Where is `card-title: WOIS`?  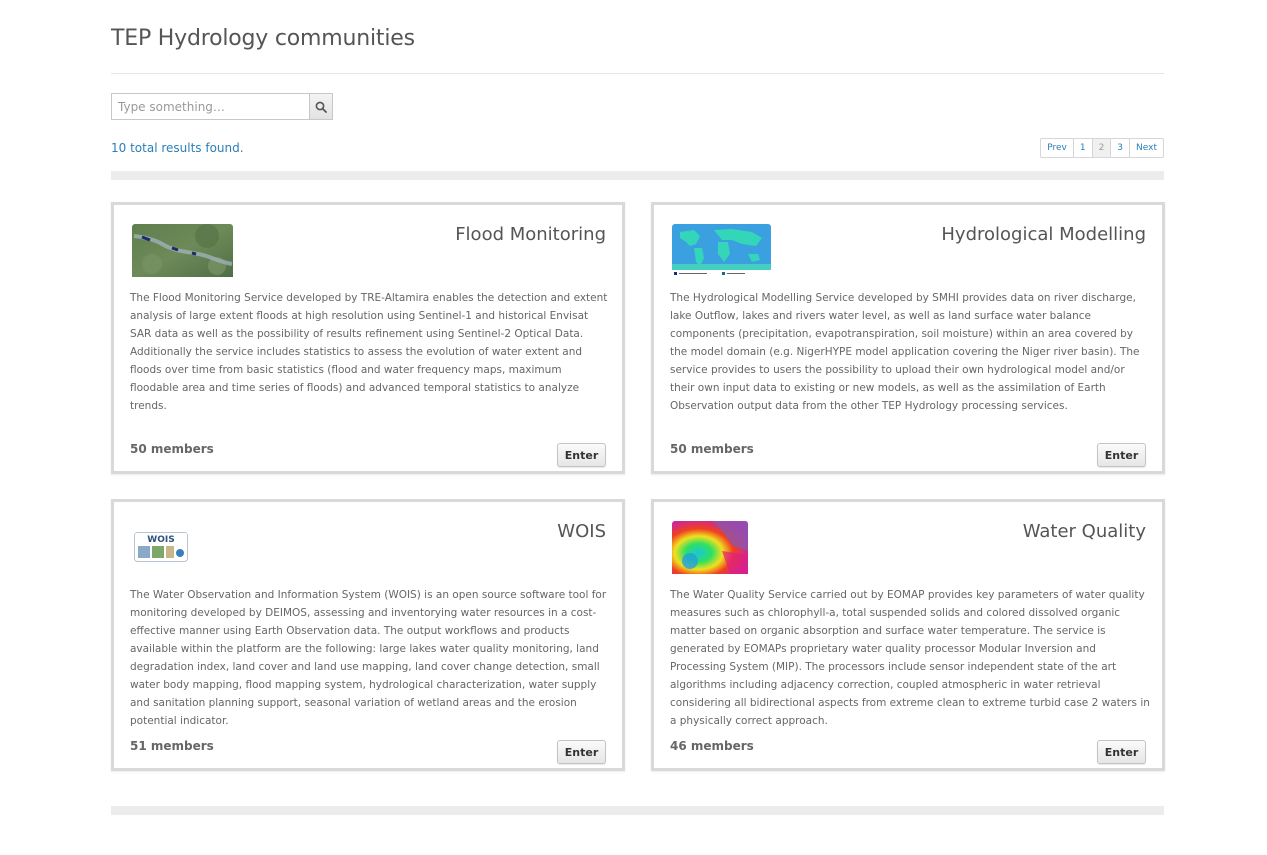
card-title: WOIS is located at coordinates (581, 531).